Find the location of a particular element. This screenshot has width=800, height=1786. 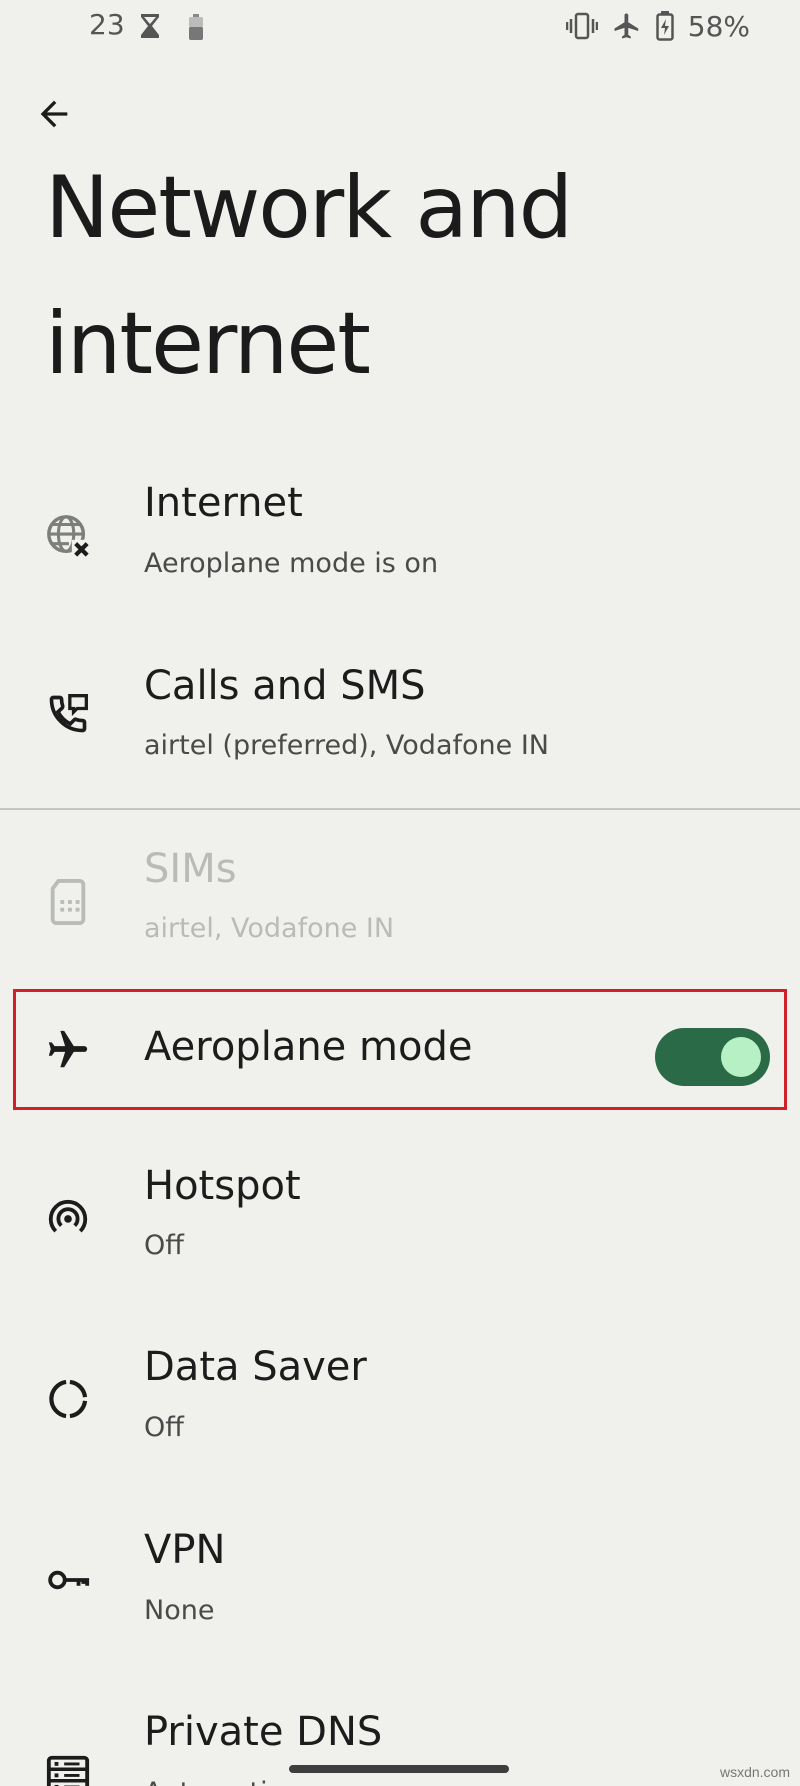

private-dns-title: Private DNS is located at coordinates (263, 1732).